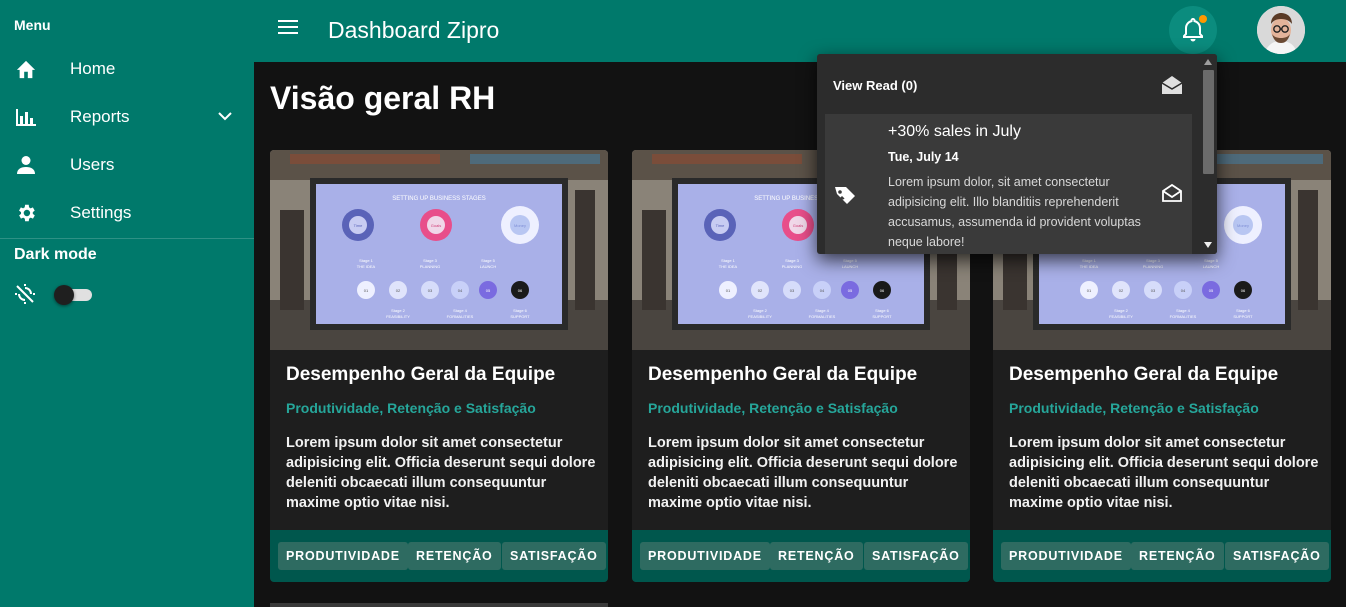 The height and width of the screenshot is (607, 1346). What do you see at coordinates (800, 31) in the screenshot?
I see `top-app-bar: Dashboard Zipro` at bounding box center [800, 31].